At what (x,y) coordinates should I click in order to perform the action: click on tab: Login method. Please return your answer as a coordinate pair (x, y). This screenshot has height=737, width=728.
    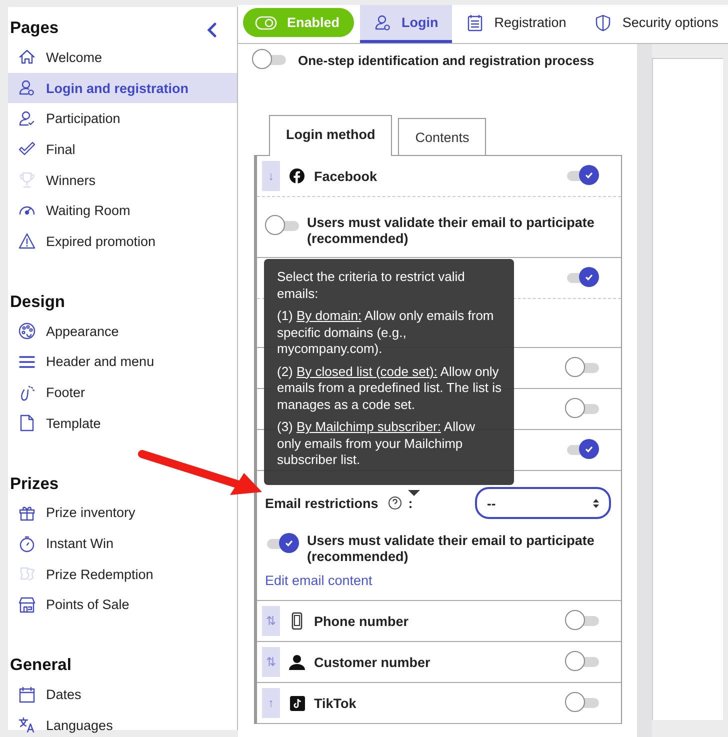
    Looking at the image, I should click on (330, 135).